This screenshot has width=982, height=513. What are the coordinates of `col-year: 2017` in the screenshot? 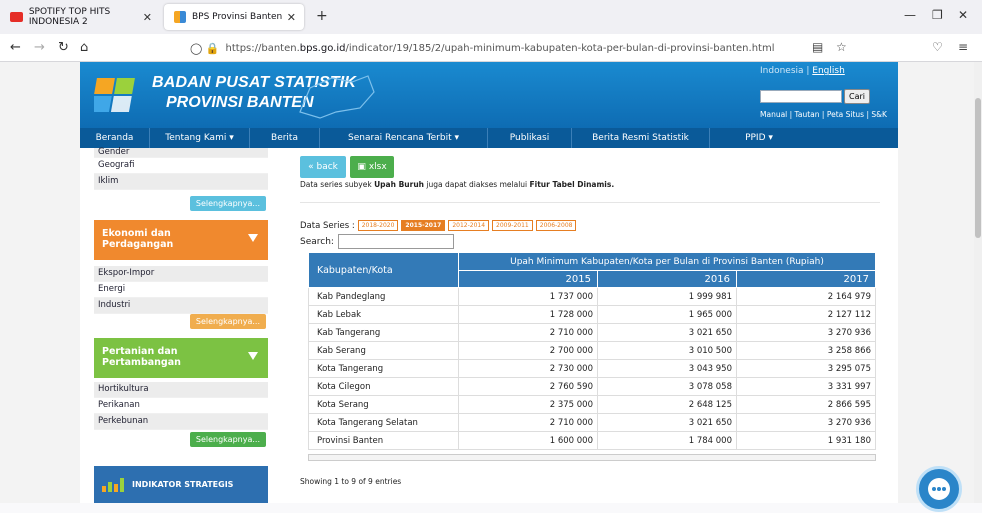 It's located at (806, 279).